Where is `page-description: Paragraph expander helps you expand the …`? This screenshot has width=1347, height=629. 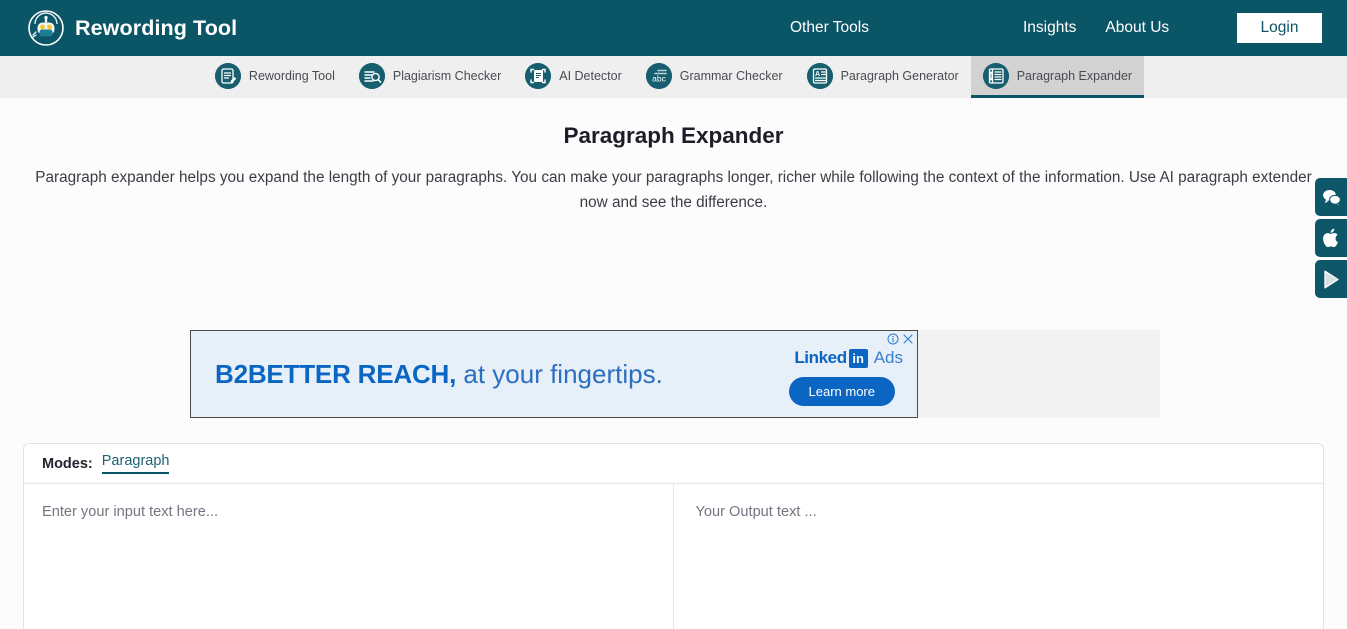 page-description: Paragraph expander helps you expand the … is located at coordinates (673, 190).